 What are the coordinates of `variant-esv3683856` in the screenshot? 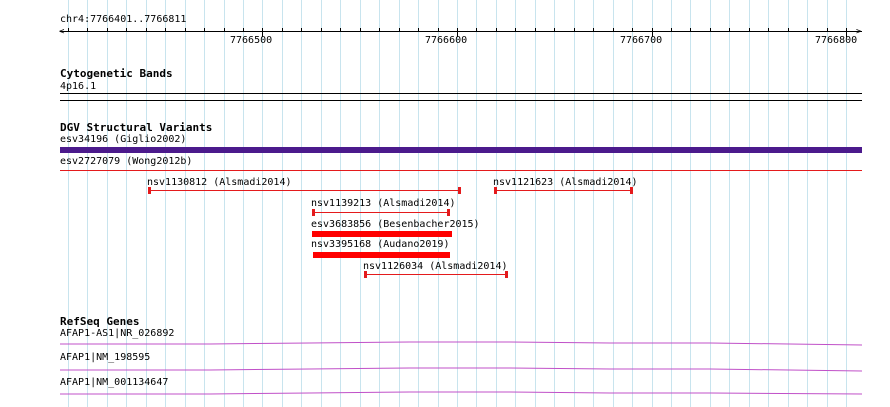 It's located at (382, 234).